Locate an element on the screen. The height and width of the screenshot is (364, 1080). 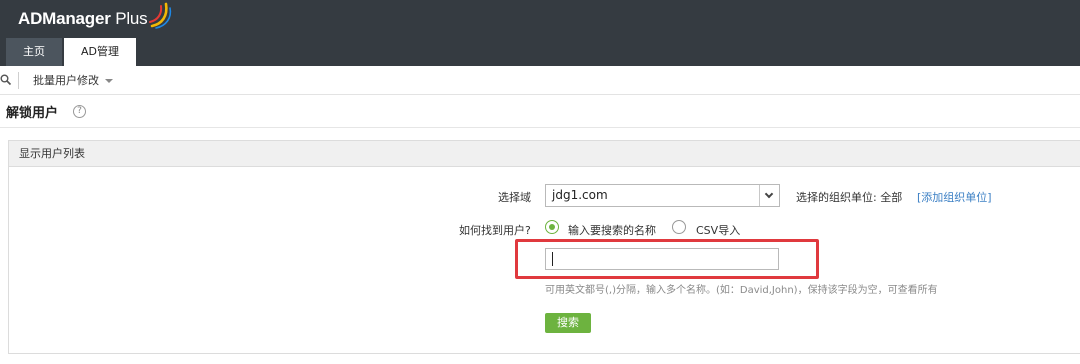
domain-select-button is located at coordinates (769, 195).